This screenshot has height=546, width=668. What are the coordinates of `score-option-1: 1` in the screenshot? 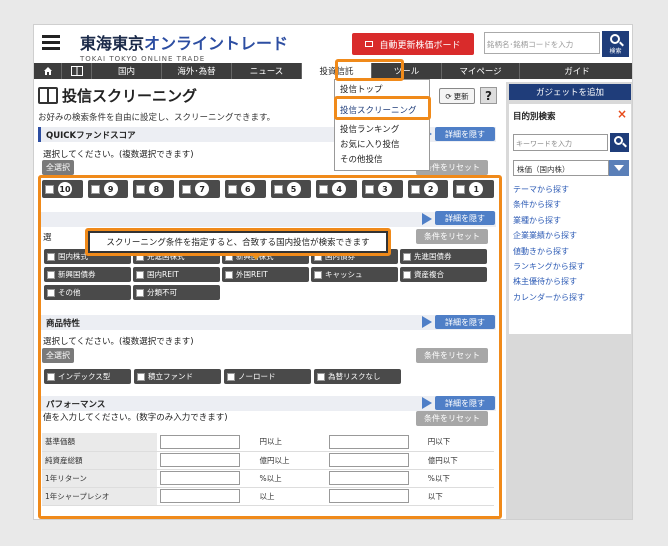 It's located at (474, 189).